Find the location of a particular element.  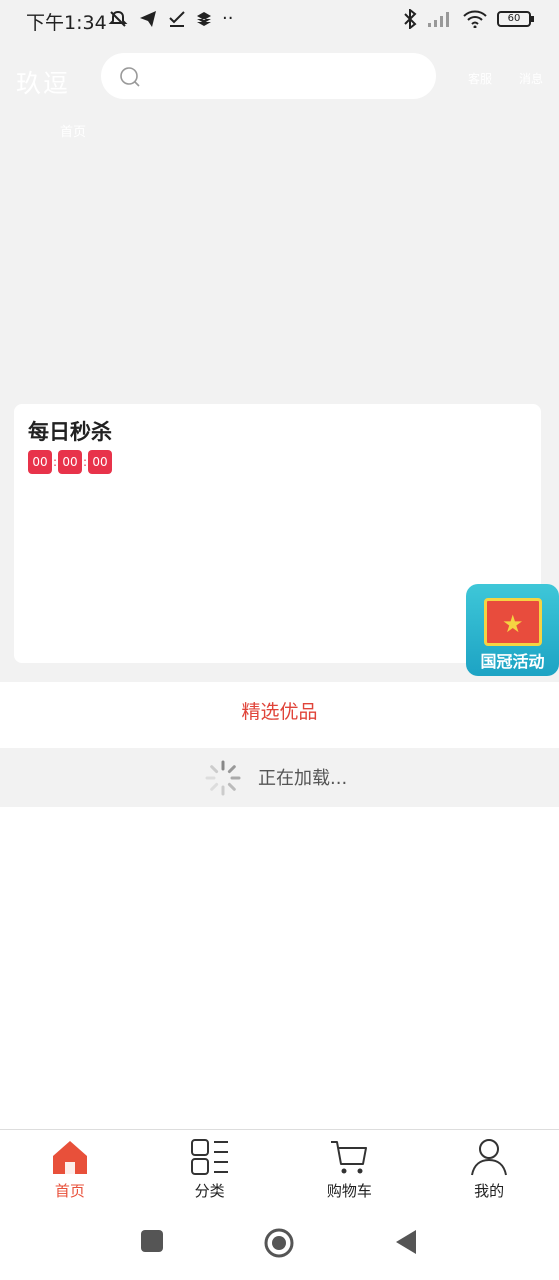

tab-label: 分类 is located at coordinates (209, 1191).